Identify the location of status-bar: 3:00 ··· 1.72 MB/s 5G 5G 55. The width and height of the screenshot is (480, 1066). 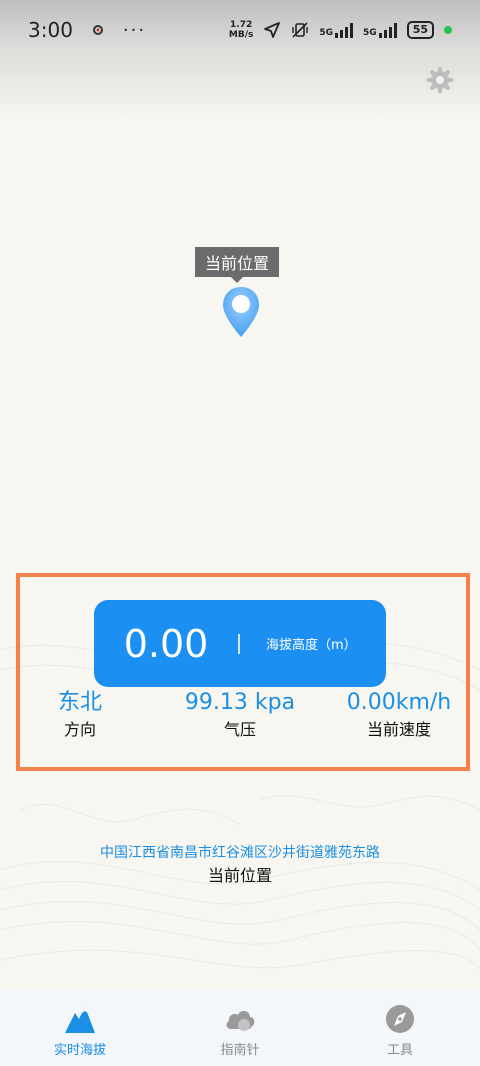
(240, 30).